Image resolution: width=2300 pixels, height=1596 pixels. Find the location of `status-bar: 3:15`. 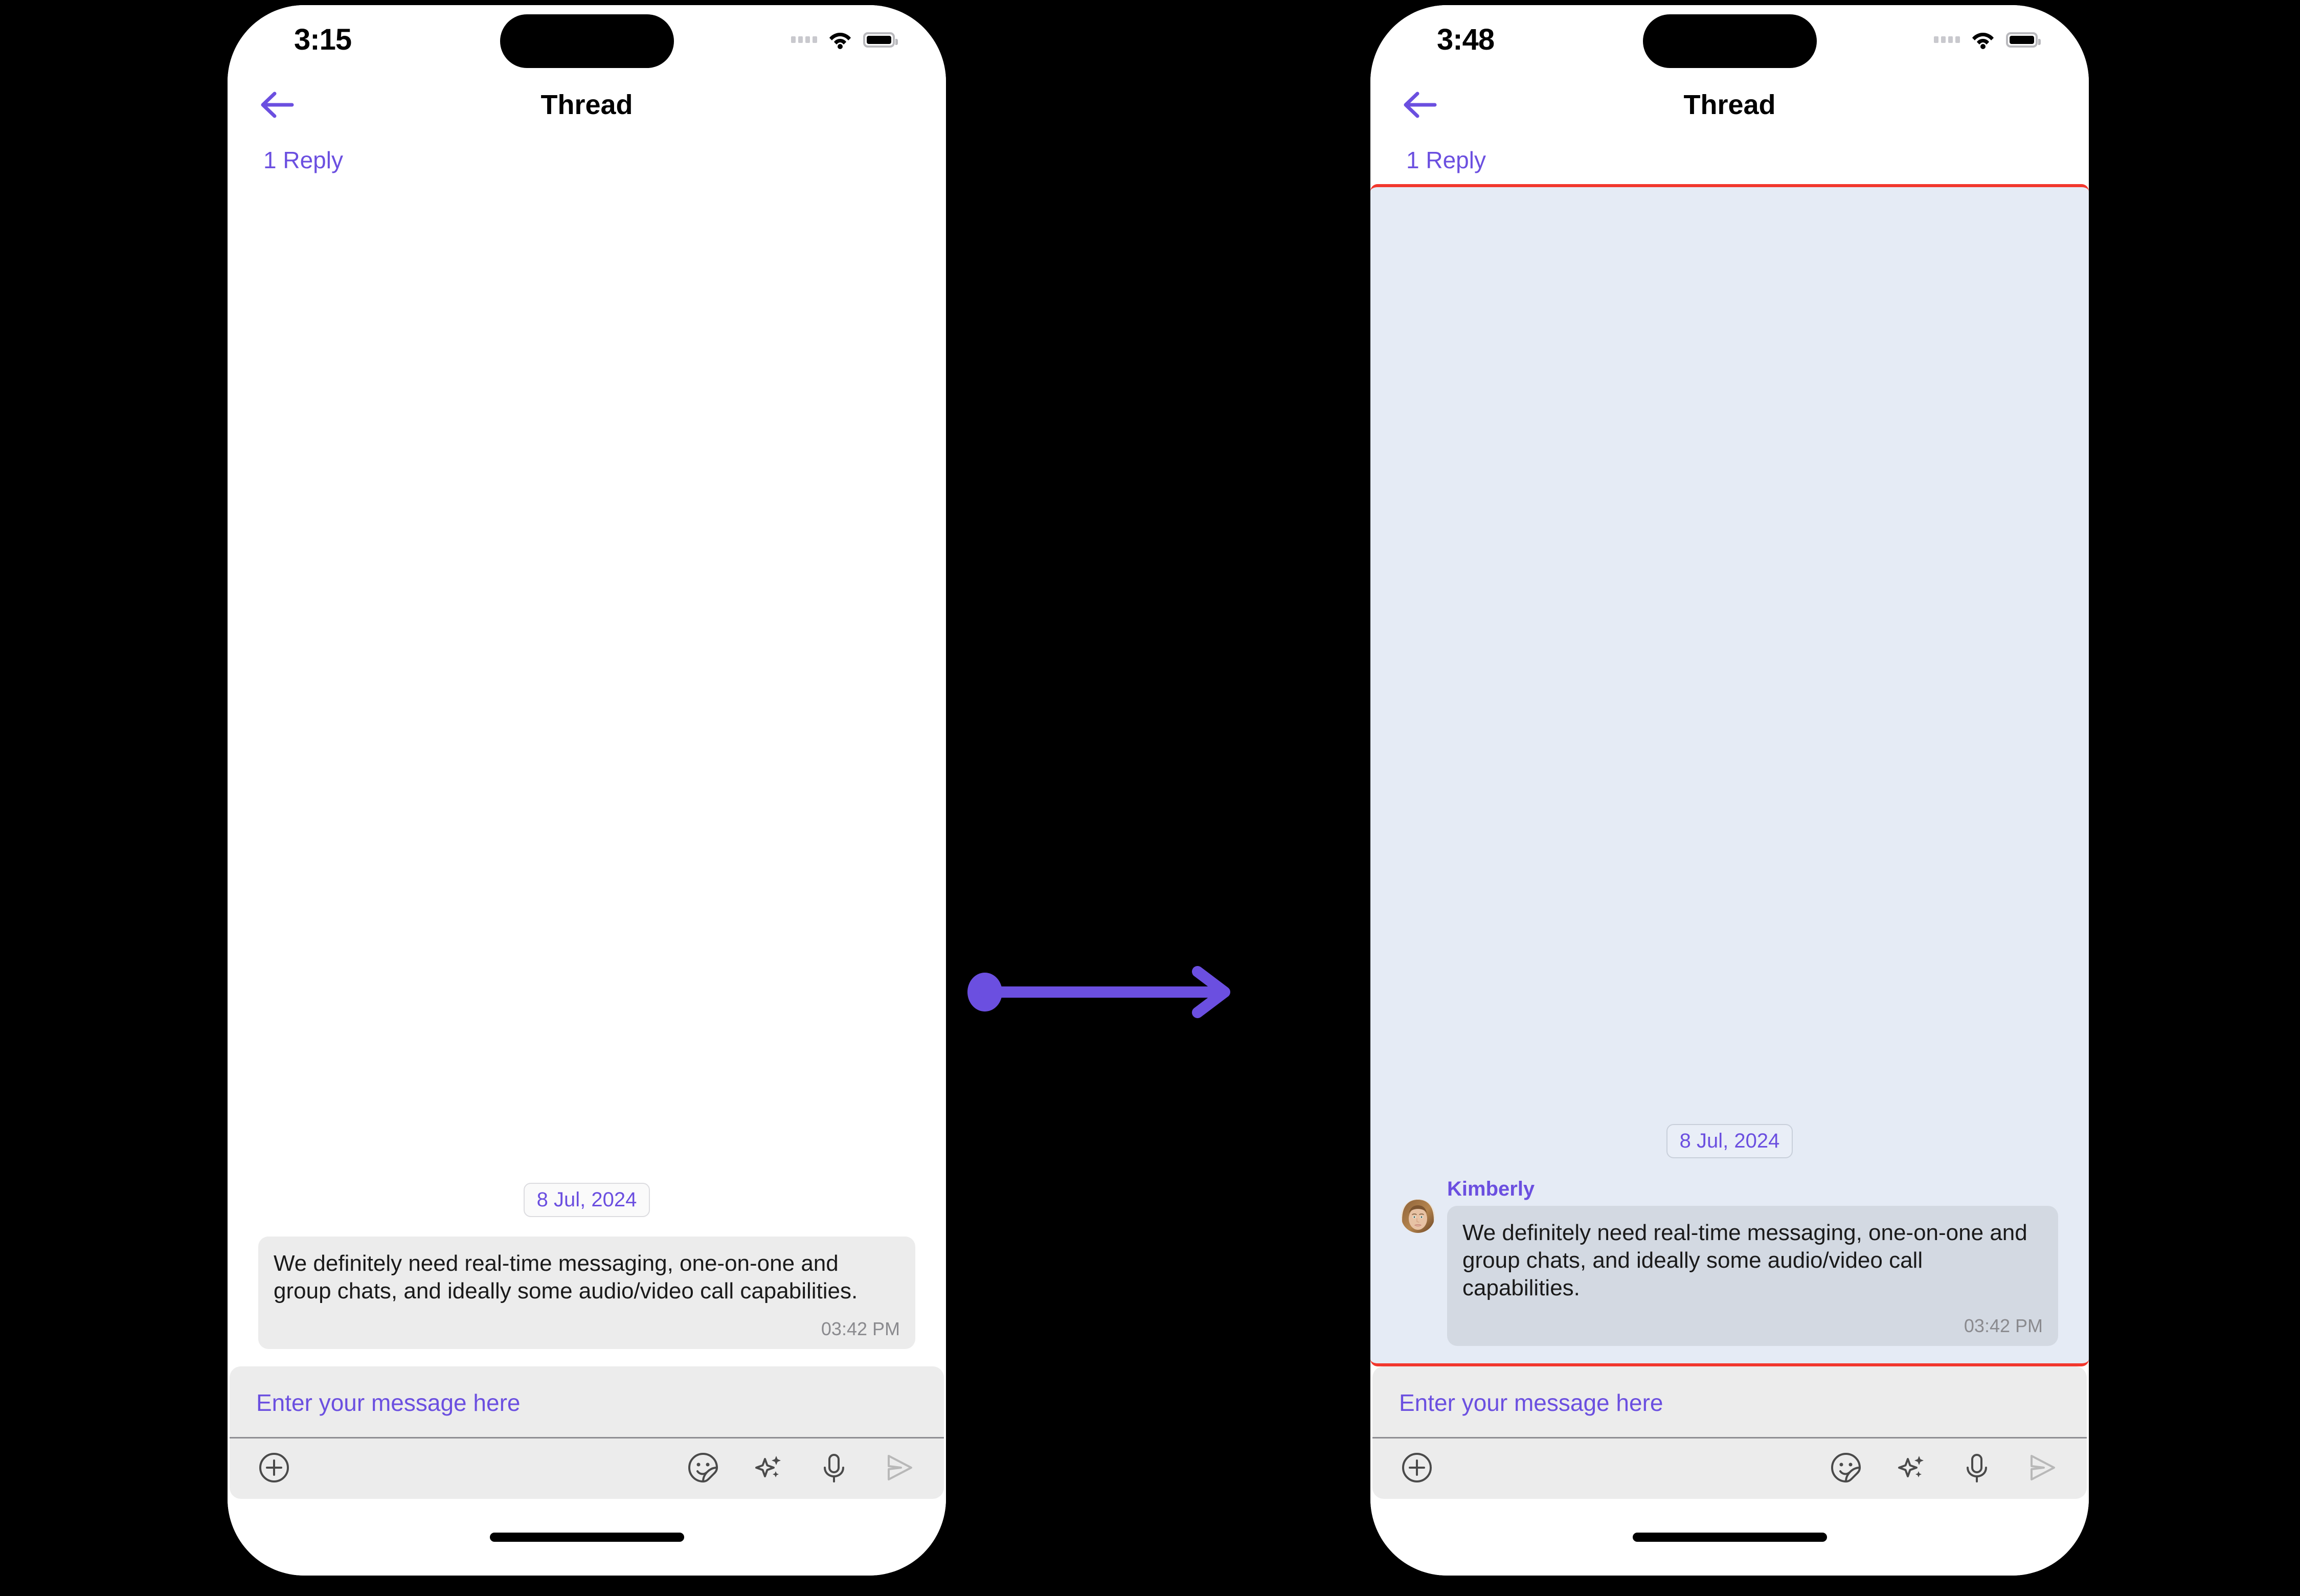

status-bar: 3:15 is located at coordinates (587, 40).